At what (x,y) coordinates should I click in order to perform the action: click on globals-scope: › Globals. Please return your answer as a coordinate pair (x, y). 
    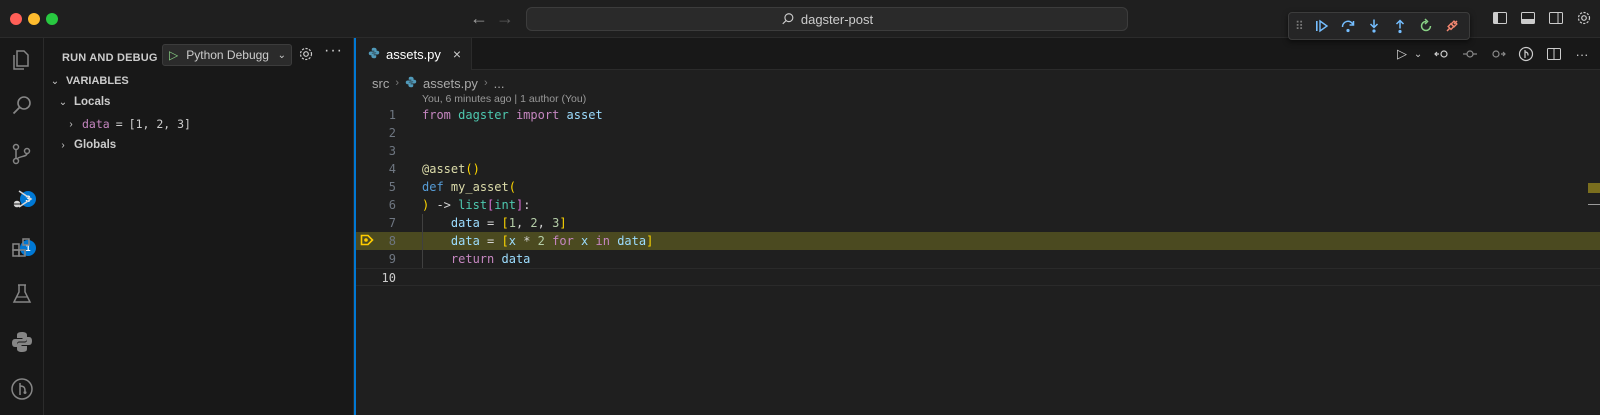
    Looking at the image, I should click on (87, 145).